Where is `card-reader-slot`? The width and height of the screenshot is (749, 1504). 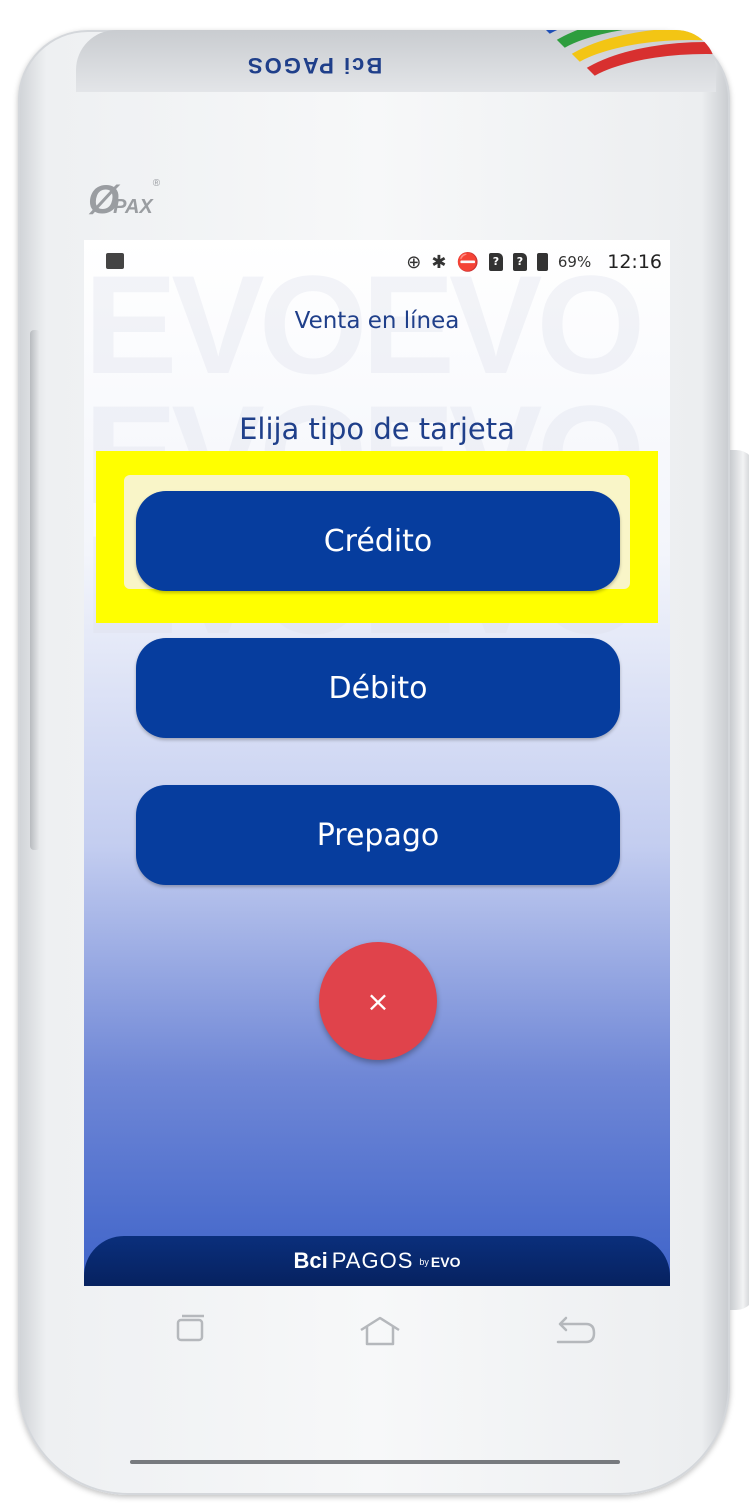
card-reader-slot is located at coordinates (739, 880).